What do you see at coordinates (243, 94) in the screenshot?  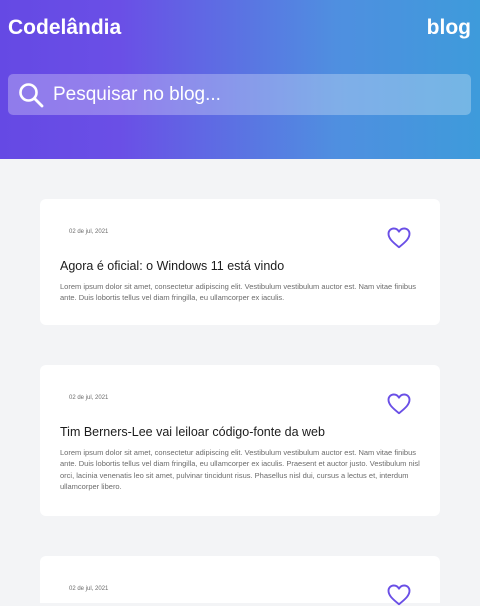 I see `search-input` at bounding box center [243, 94].